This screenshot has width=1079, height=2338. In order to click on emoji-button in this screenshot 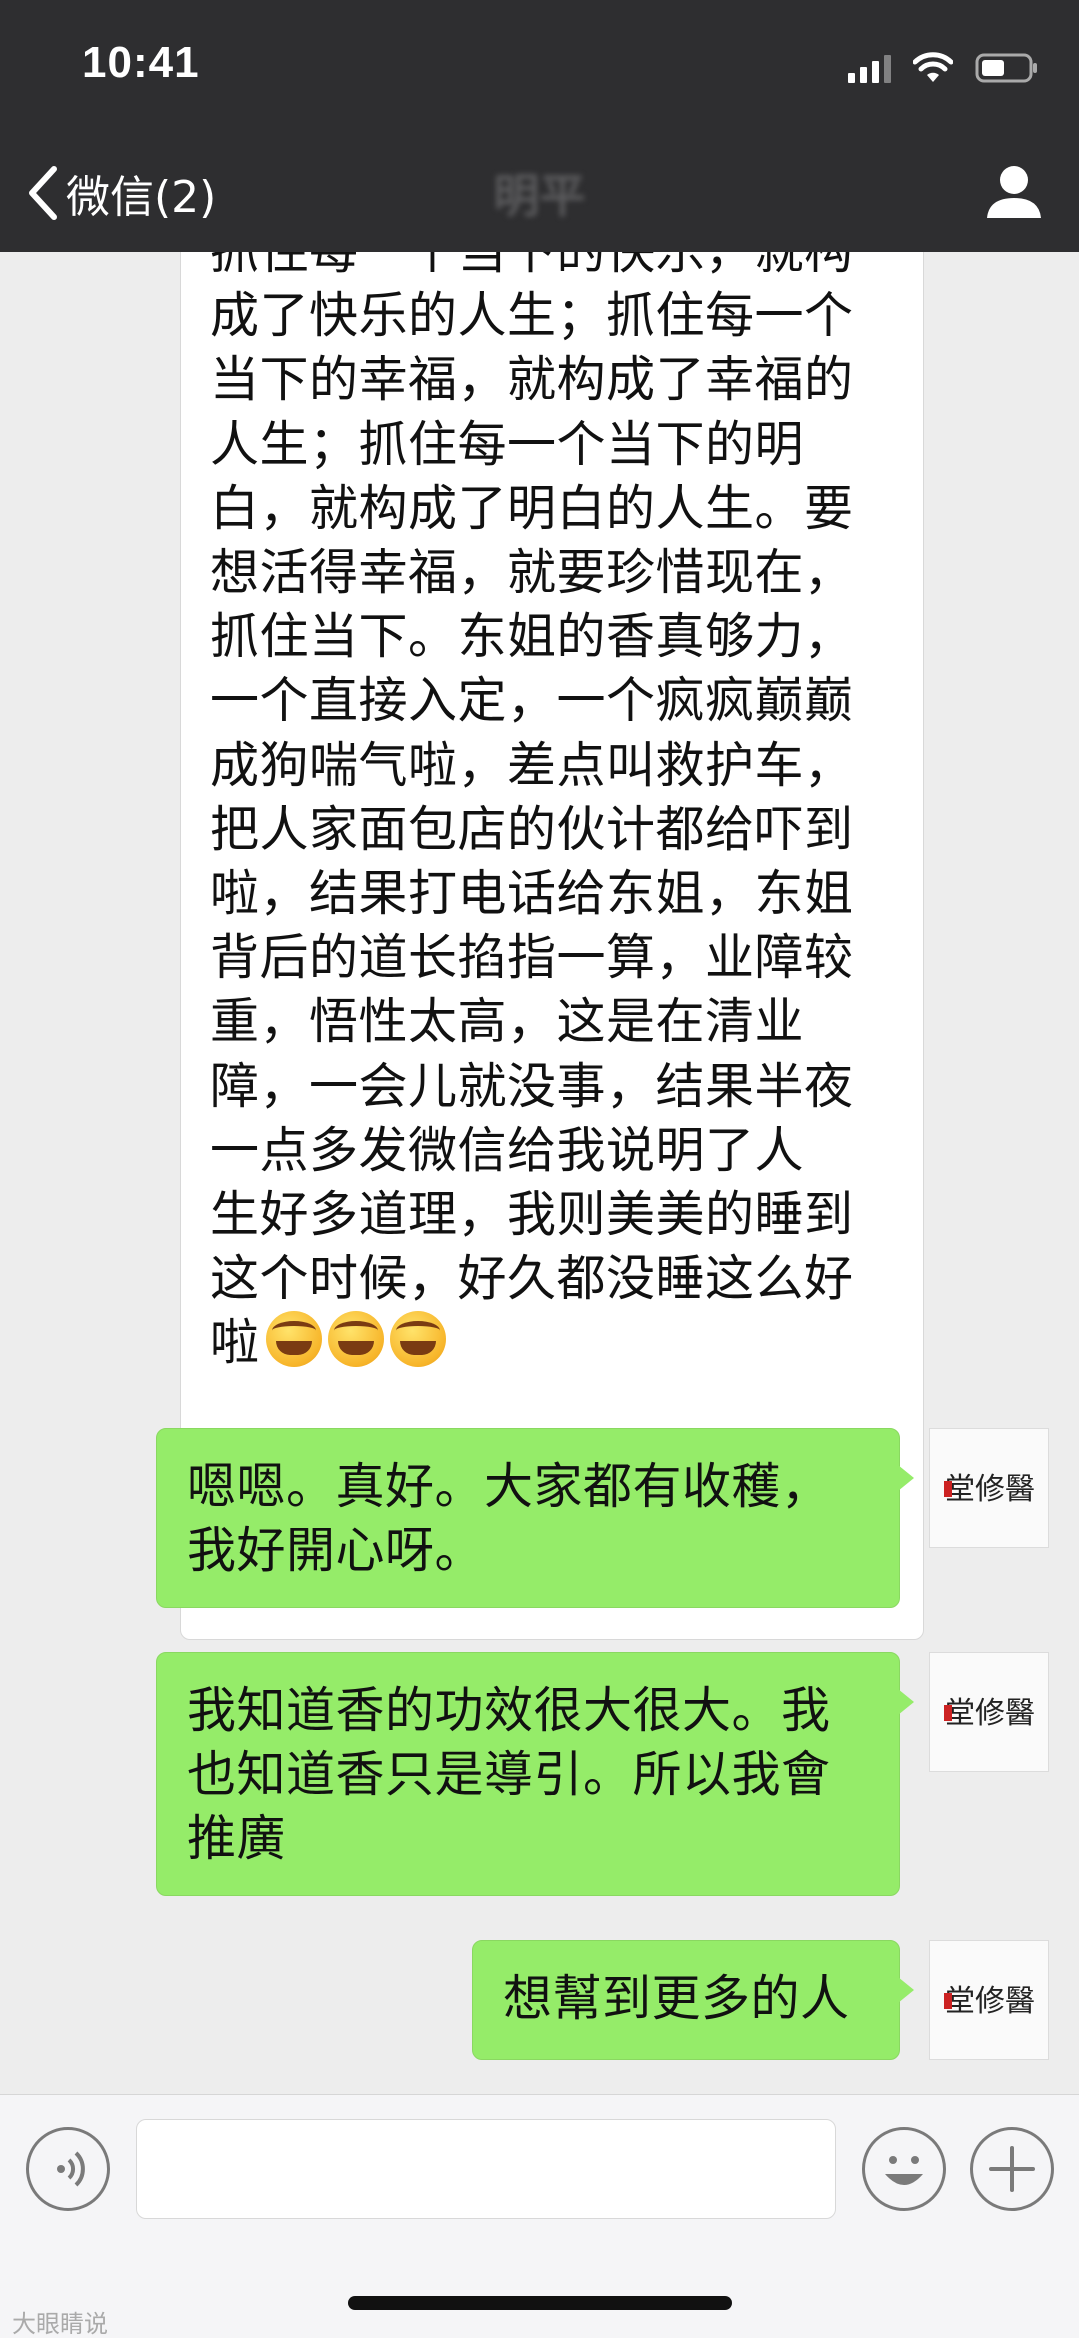, I will do `click(904, 2169)`.